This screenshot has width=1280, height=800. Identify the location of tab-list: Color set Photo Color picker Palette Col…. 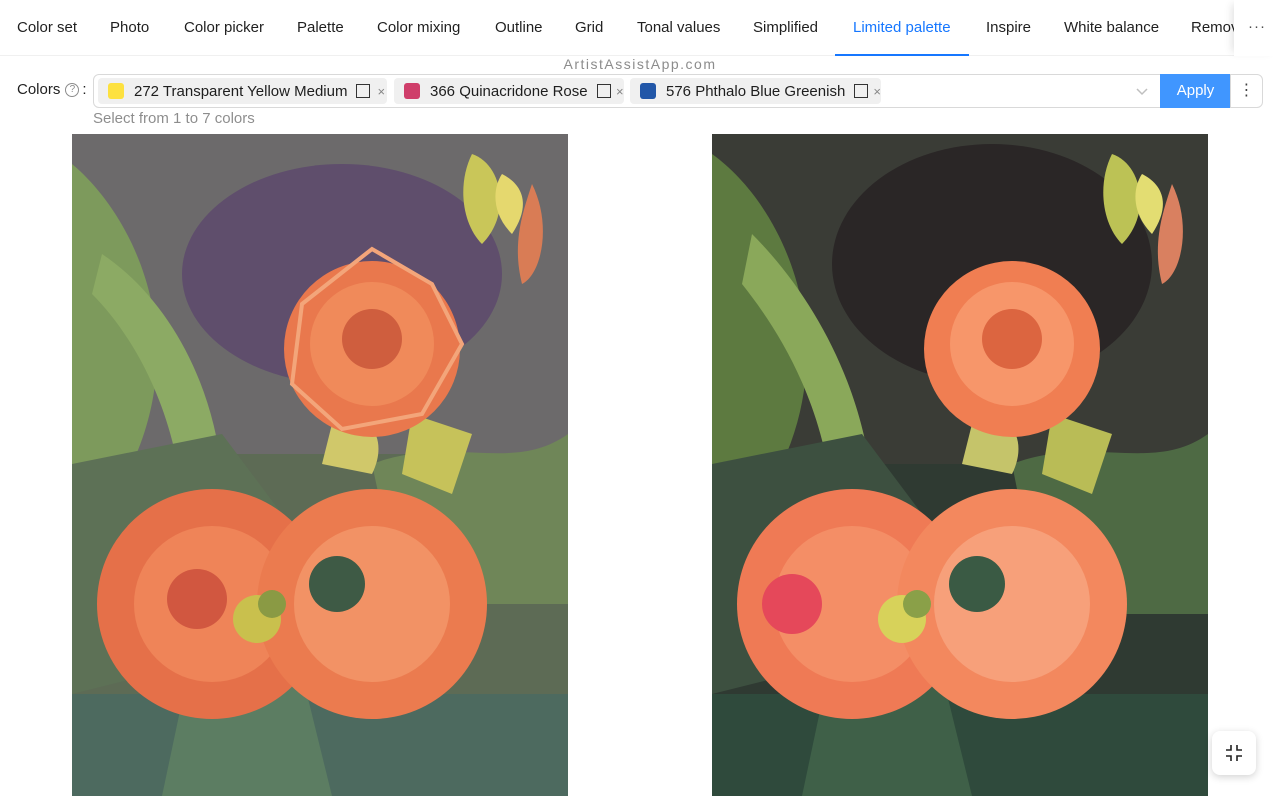
(617, 28).